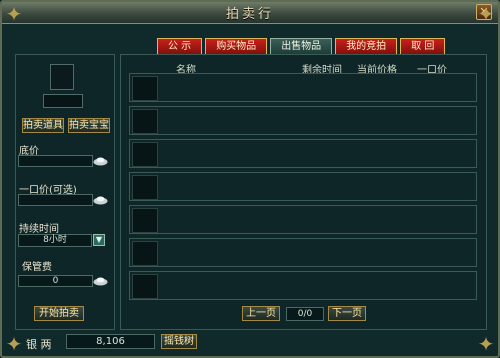 This screenshot has width=500, height=358. What do you see at coordinates (43, 125) in the screenshot?
I see `auction-item-button: 拍卖道具` at bounding box center [43, 125].